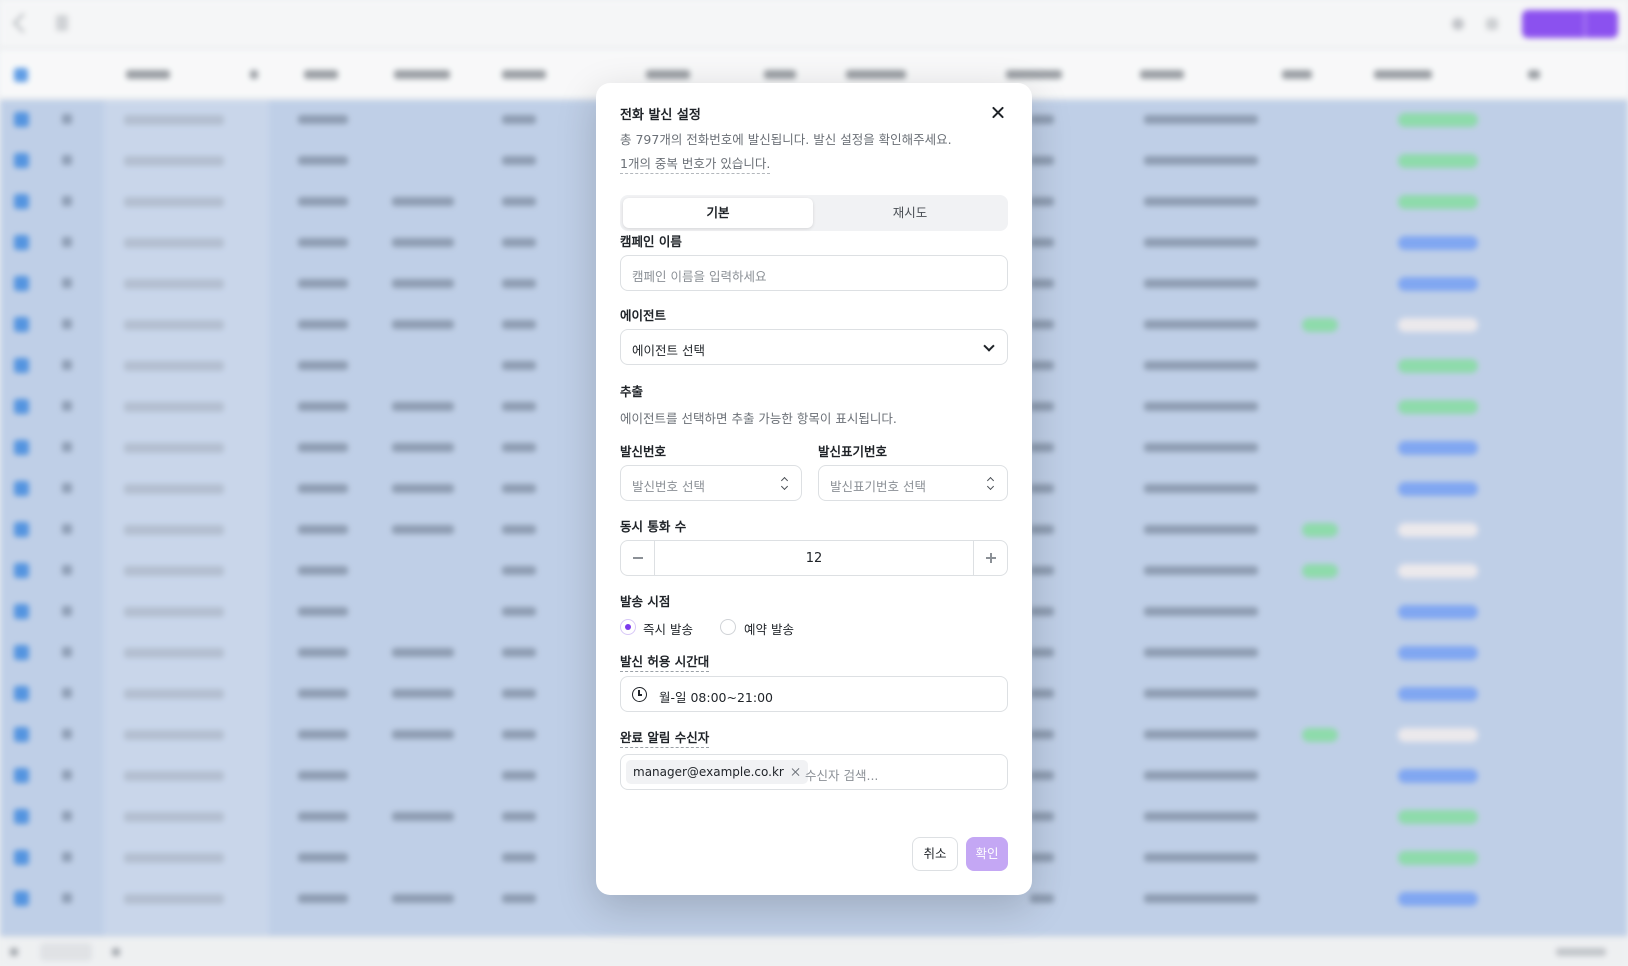 The height and width of the screenshot is (966, 1628). Describe the element at coordinates (814, 213) in the screenshot. I see `settings-tabs: 기본 재시도` at that location.